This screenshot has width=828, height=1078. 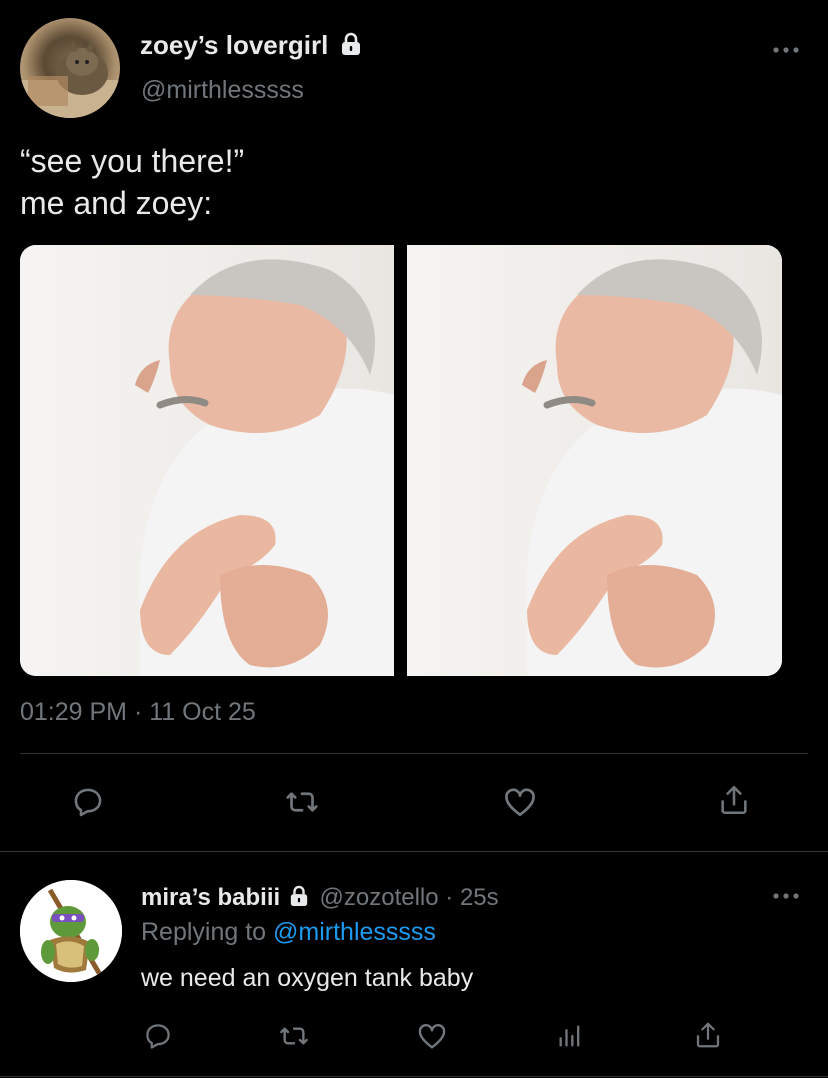 I want to click on tweet-timestamp: 01:29 PM · 11 Oct 25, so click(x=138, y=712).